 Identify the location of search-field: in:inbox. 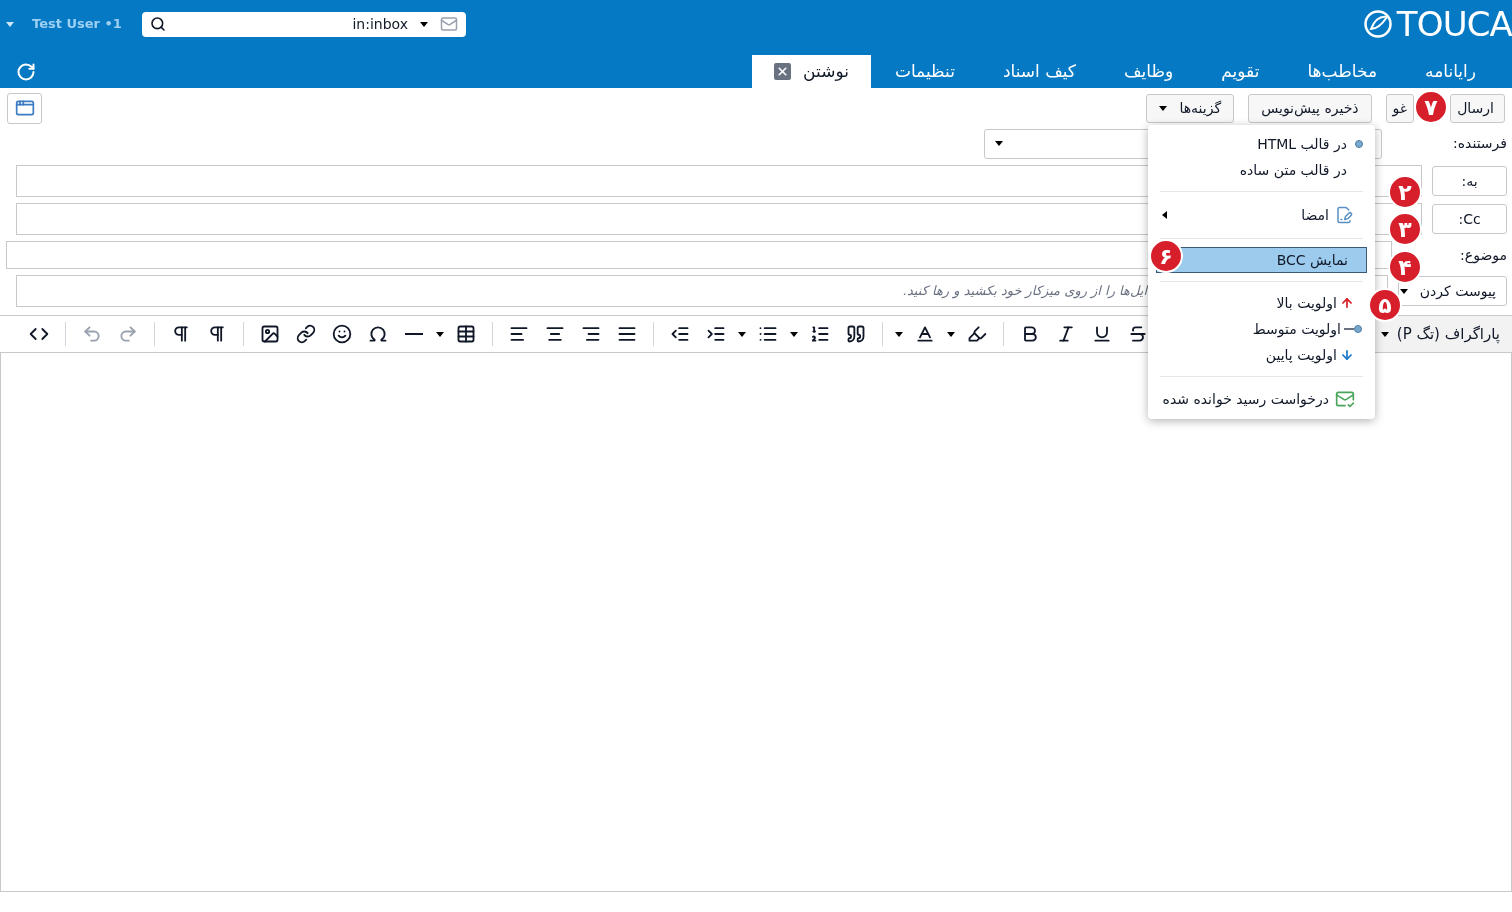
(304, 24).